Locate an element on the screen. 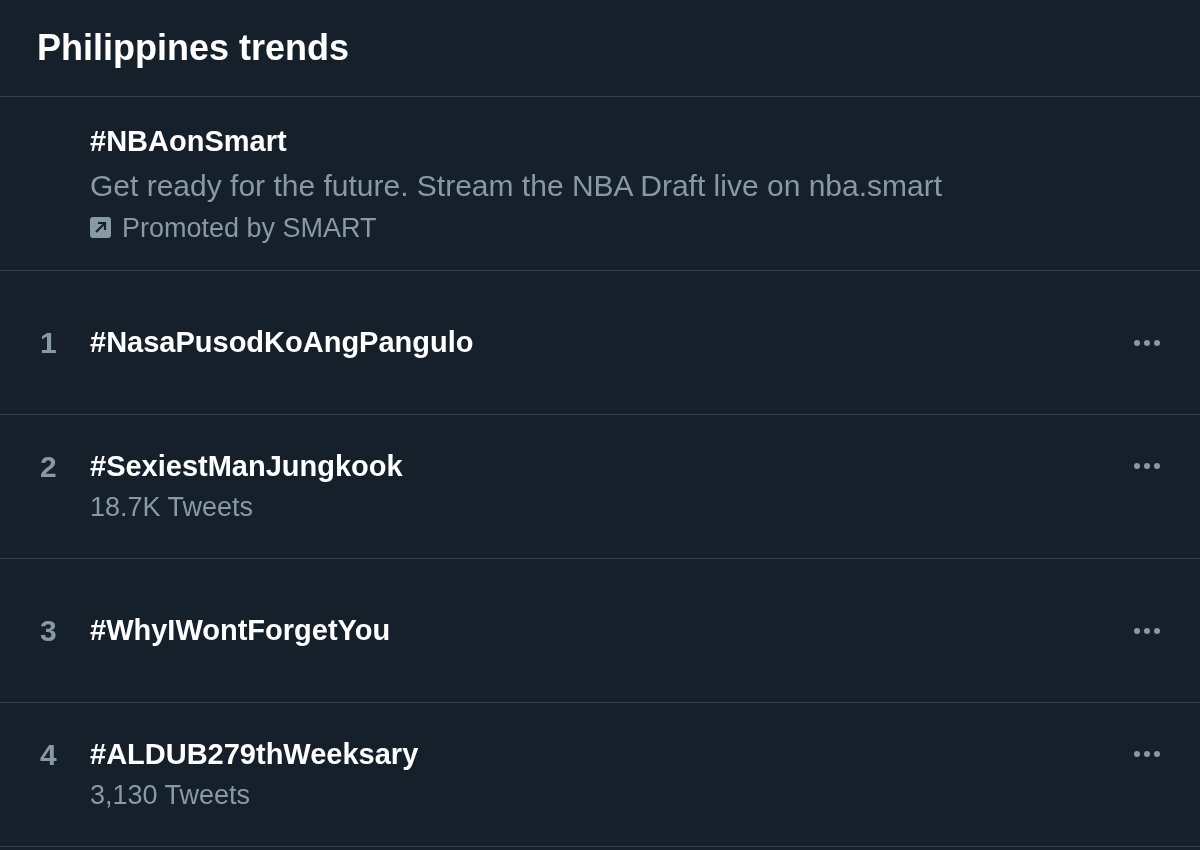  arrow-square-icon is located at coordinates (100, 227).